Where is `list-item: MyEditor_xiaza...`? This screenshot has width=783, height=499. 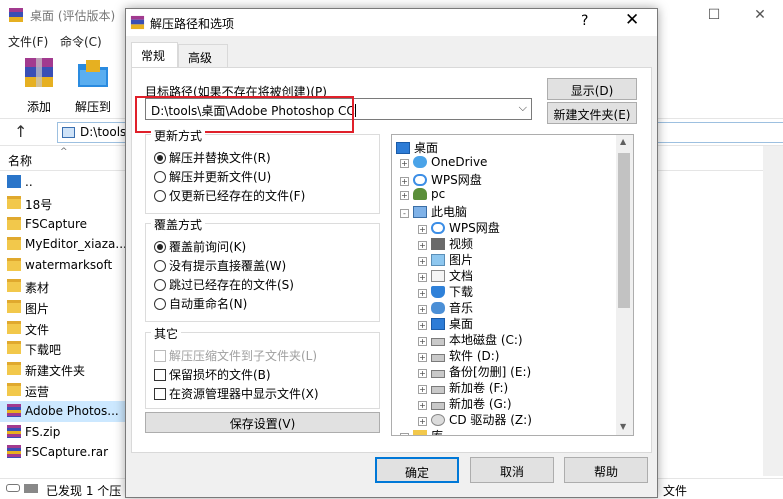 list-item: MyEditor_xiaza... is located at coordinates (62, 244).